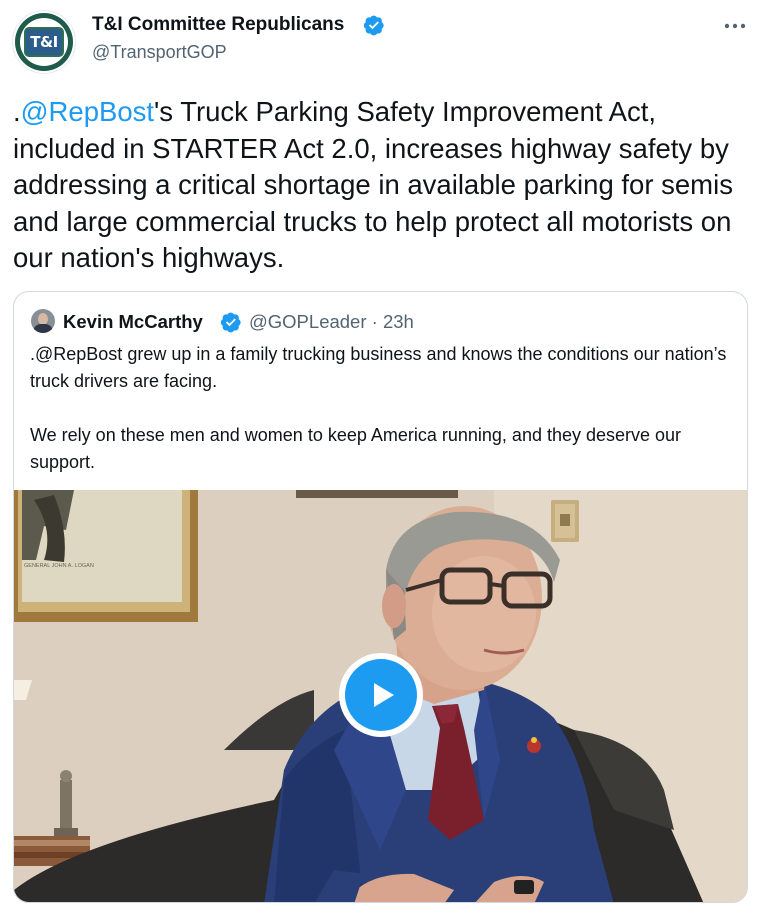 The image size is (762, 914). What do you see at coordinates (87, 111) in the screenshot?
I see `mention-link: @RepBost` at bounding box center [87, 111].